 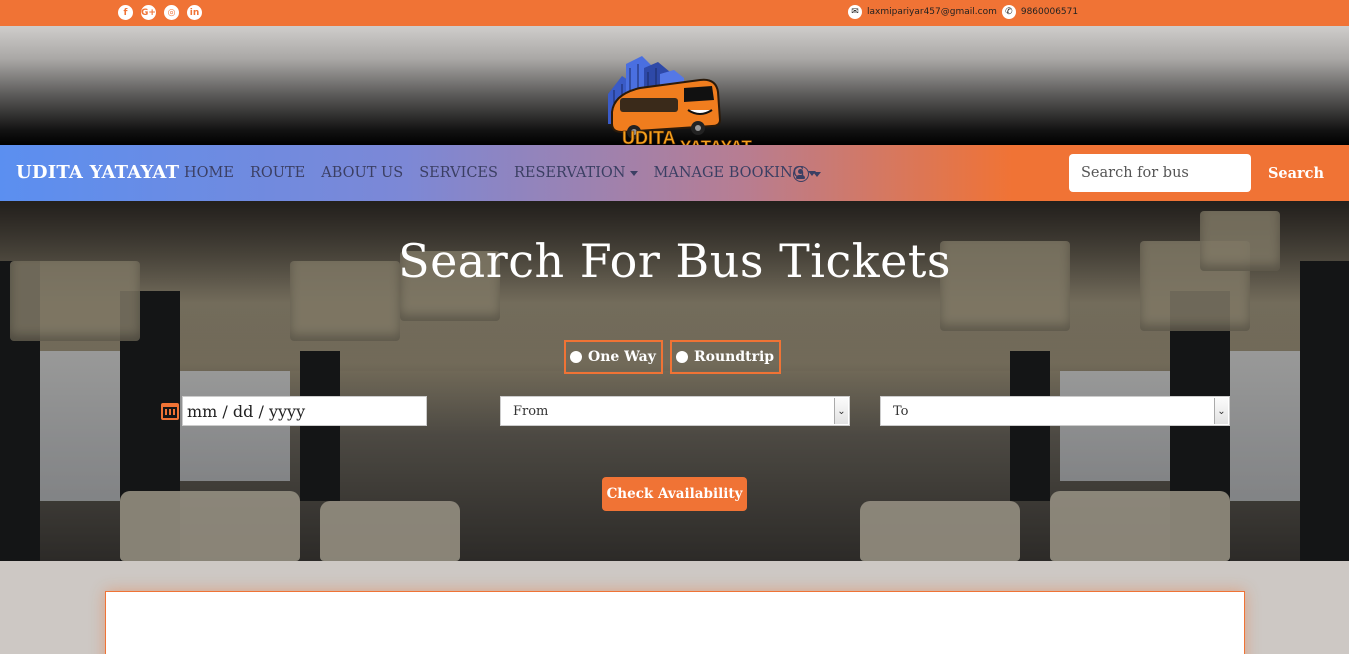 I want to click on company-logo: UDITA YATAYAT, so click(x=676, y=106).